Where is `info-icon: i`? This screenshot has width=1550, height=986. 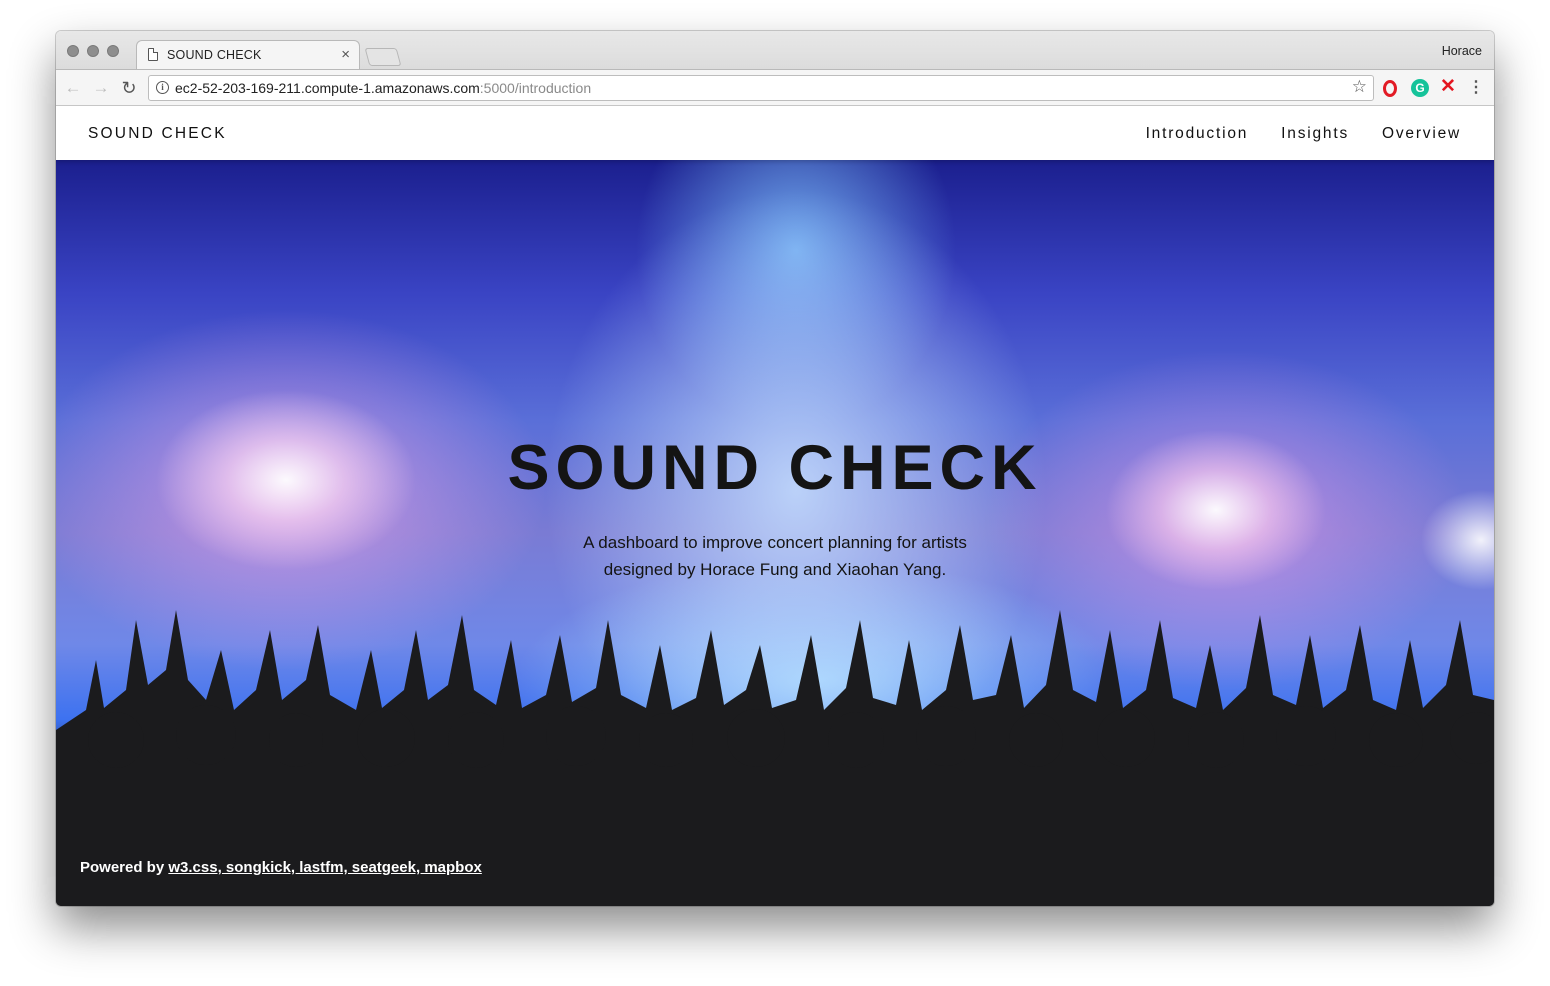 info-icon: i is located at coordinates (162, 87).